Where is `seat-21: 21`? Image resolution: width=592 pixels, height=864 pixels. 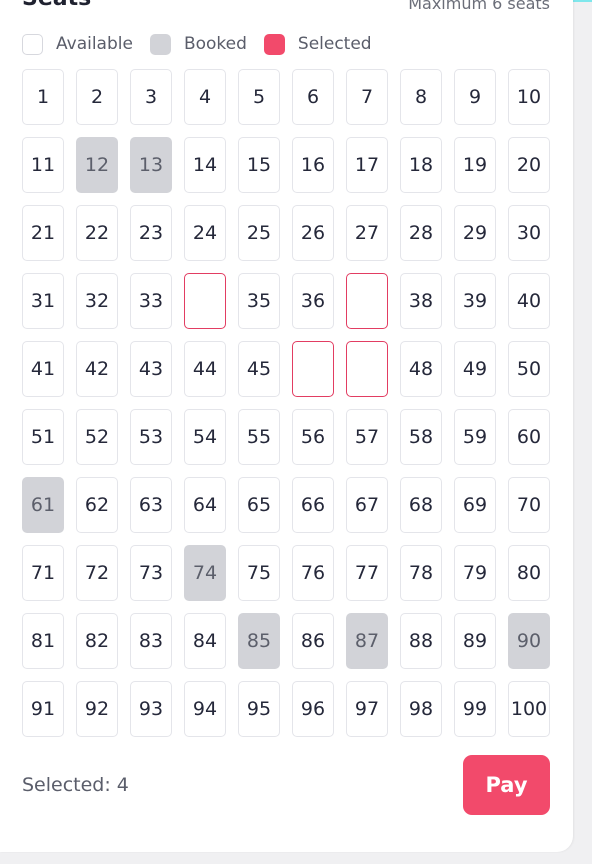 seat-21: 21 is located at coordinates (43, 233).